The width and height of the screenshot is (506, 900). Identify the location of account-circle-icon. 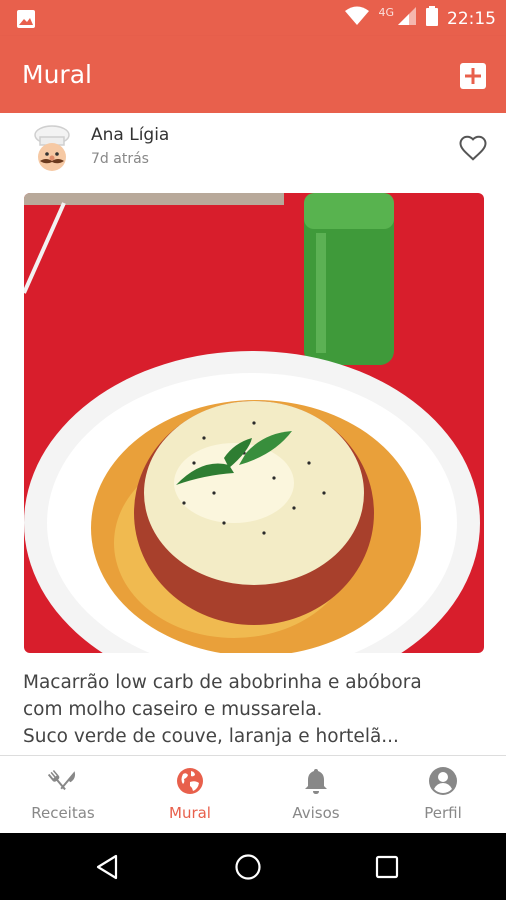
(443, 781).